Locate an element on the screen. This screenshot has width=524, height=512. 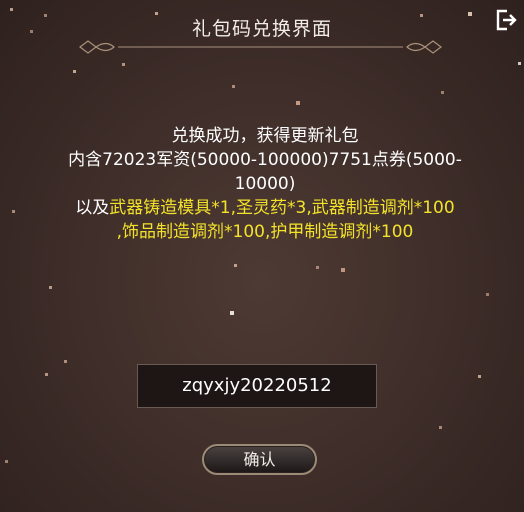
exit-button is located at coordinates (506, 20).